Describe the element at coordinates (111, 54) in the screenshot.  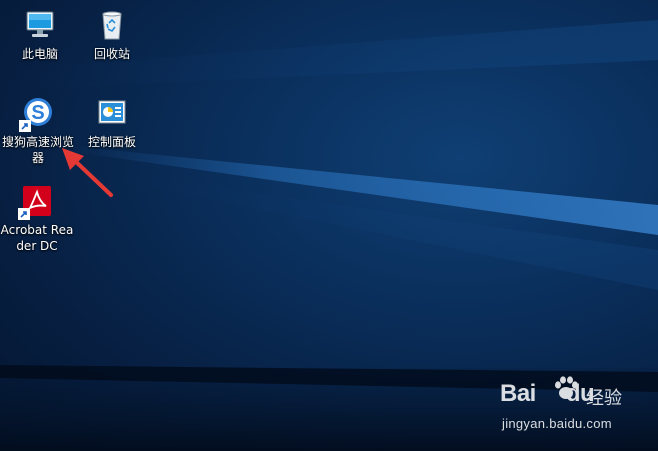
I see `icon-label-recycle-bin: 回收站` at that location.